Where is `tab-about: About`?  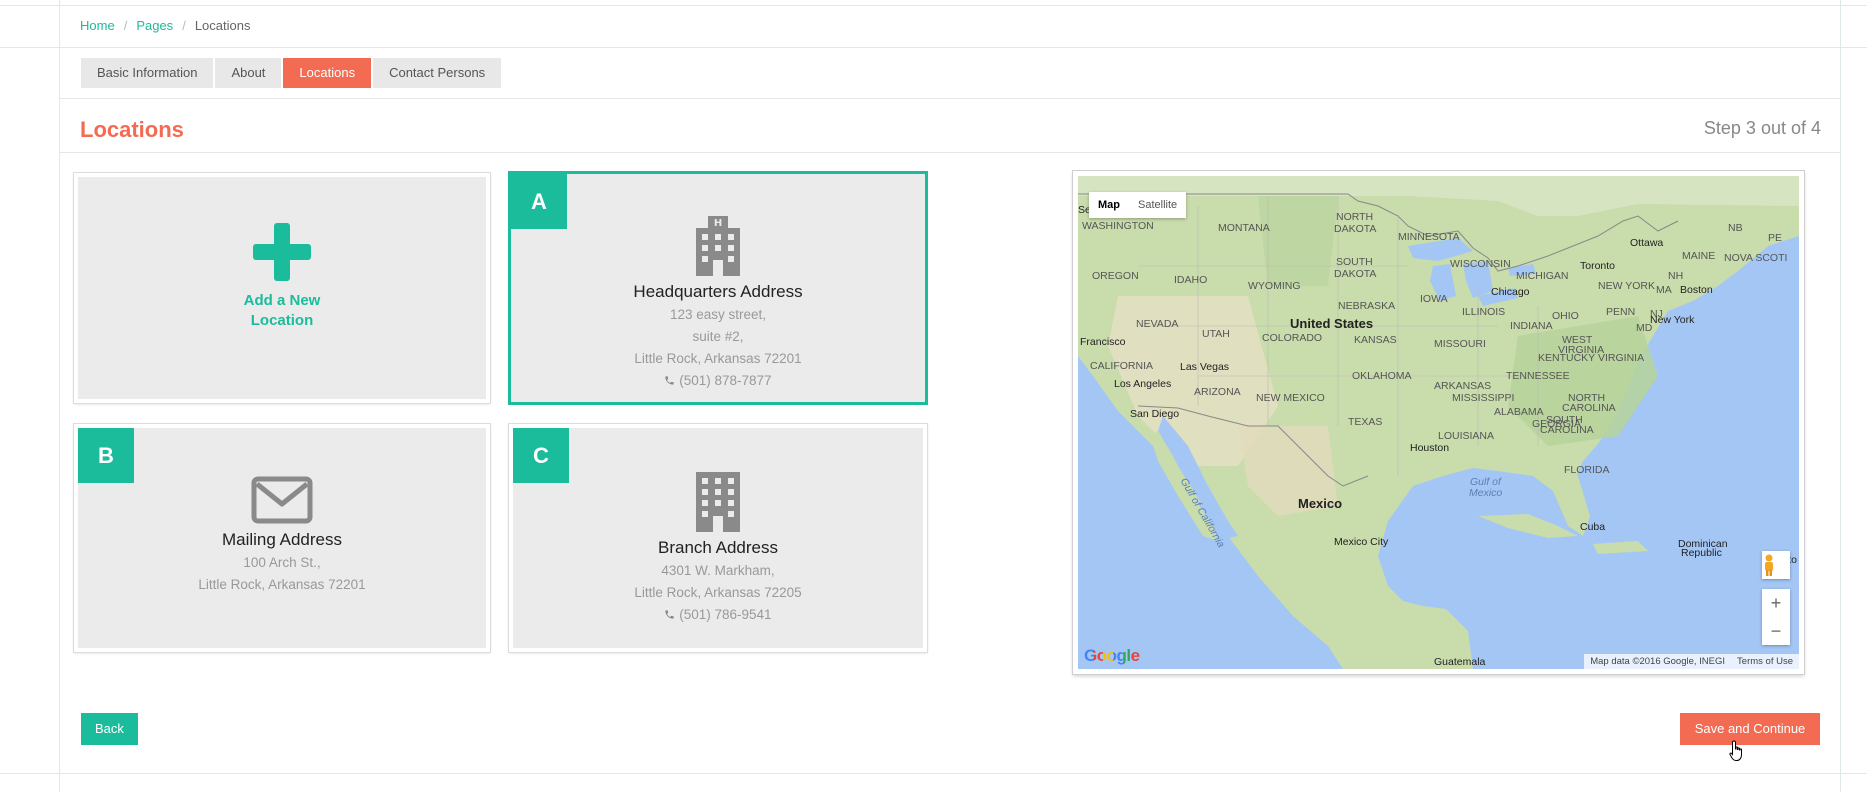 tab-about: About is located at coordinates (248, 73).